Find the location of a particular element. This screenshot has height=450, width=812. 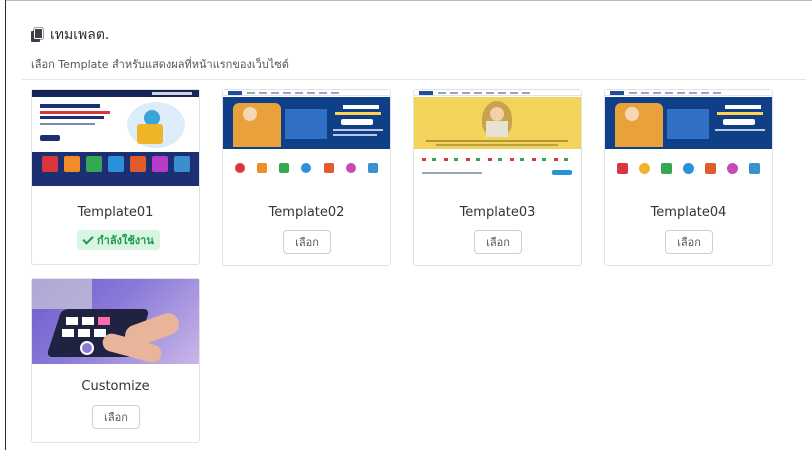

template-name: Customize is located at coordinates (115, 386).